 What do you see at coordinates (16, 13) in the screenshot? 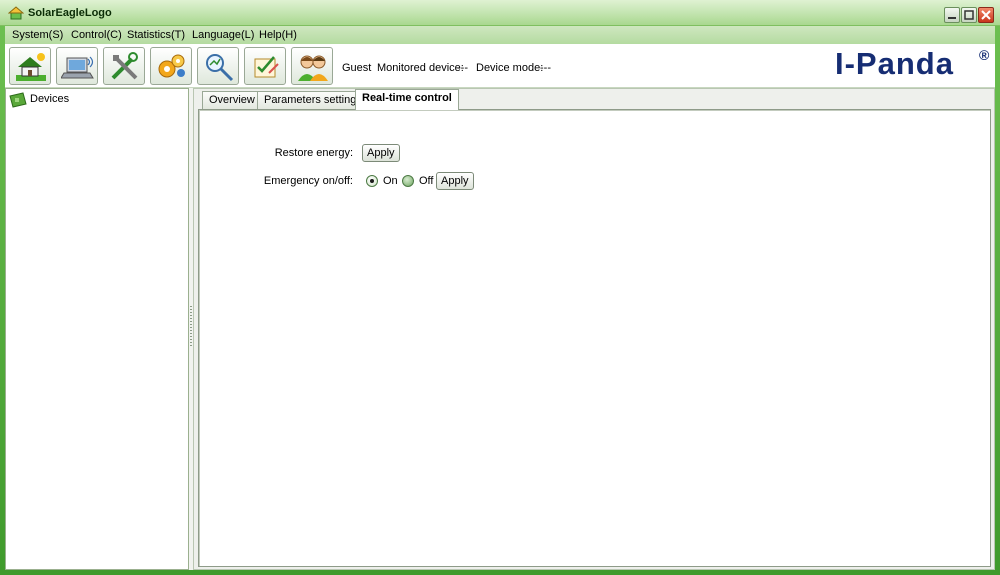
I see `app-logo-icon` at bounding box center [16, 13].